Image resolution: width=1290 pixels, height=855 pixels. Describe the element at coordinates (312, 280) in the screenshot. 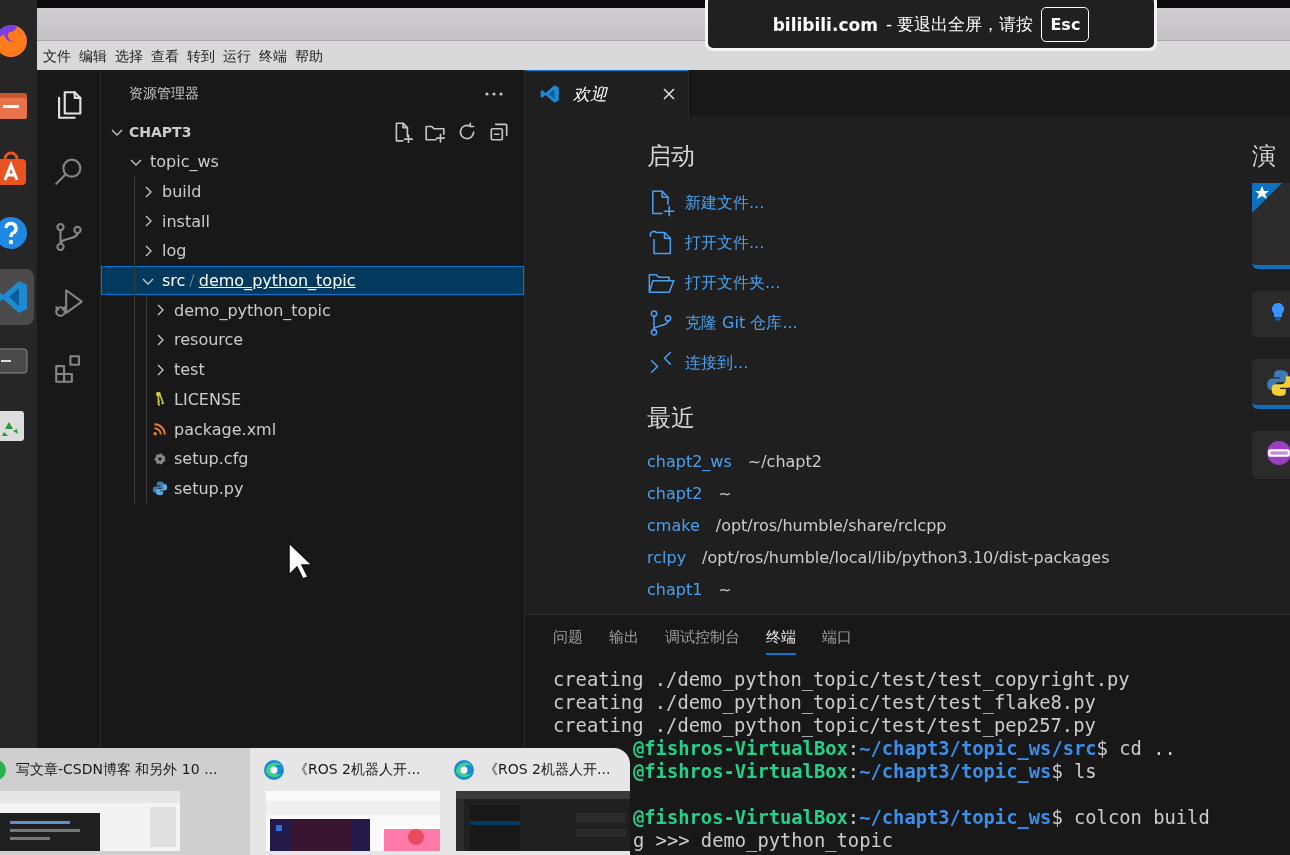

I see `folder-item: src / demo_python_topic` at that location.